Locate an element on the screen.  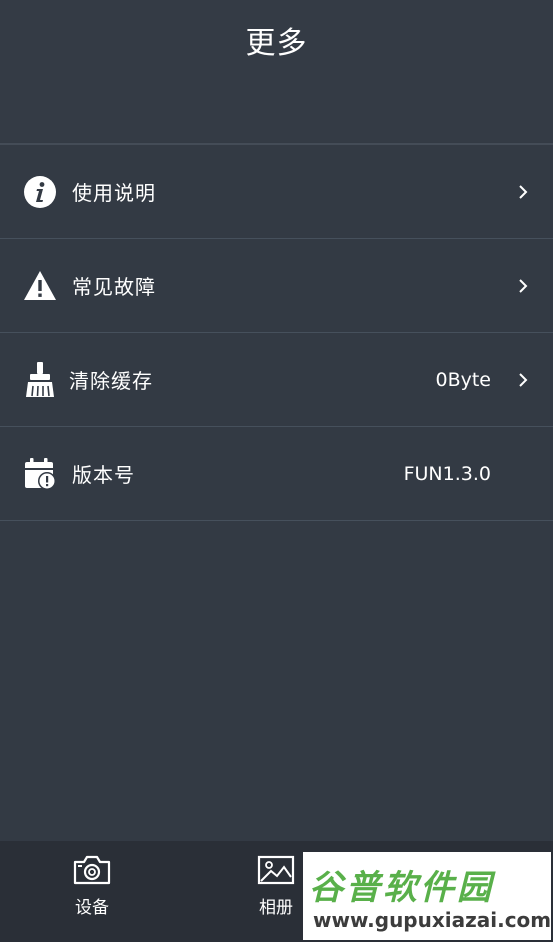
menu-item-label: 常见故障 is located at coordinates (114, 287).